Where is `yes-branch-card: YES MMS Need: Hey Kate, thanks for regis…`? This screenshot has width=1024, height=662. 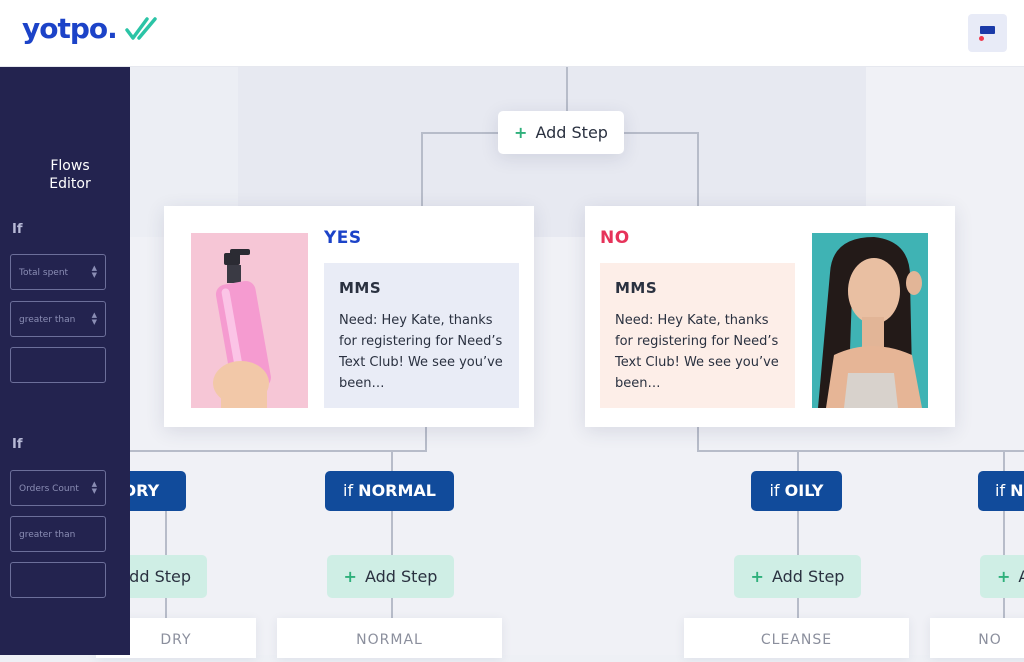
yes-branch-card: YES MMS Need: Hey Kate, thanks for regis… is located at coordinates (349, 316).